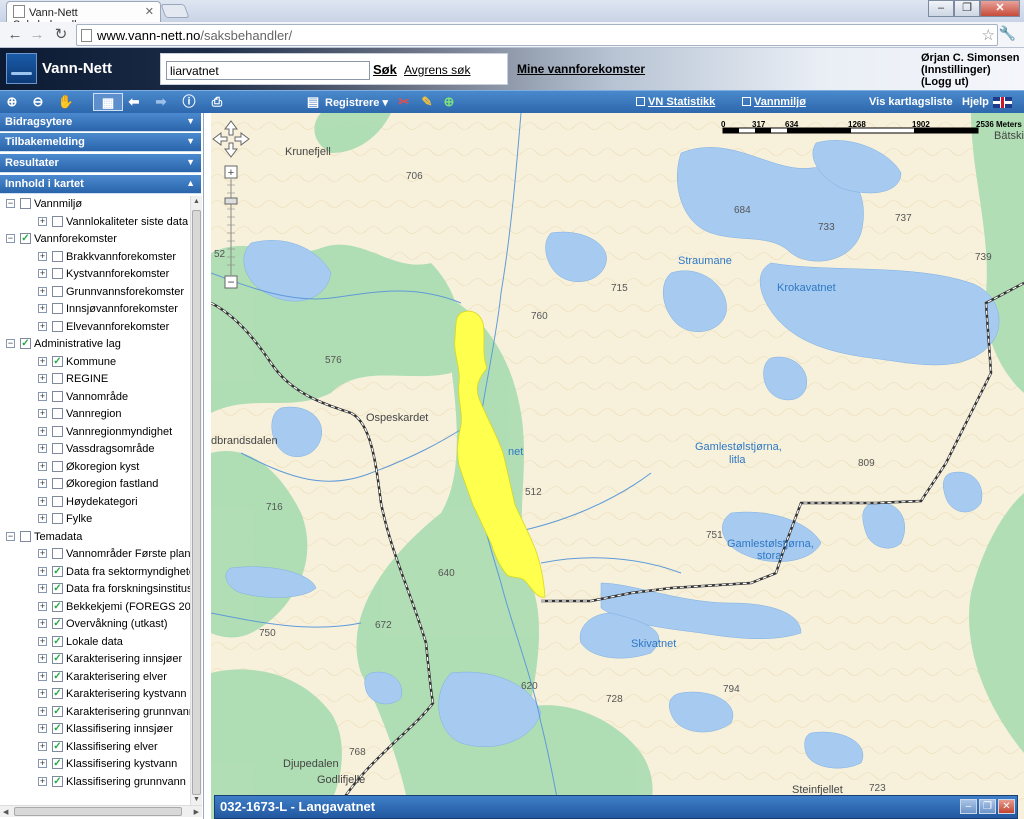  I want to click on layer-item: + ✓ Data fra forskningsinstitusj, so click(95, 590).